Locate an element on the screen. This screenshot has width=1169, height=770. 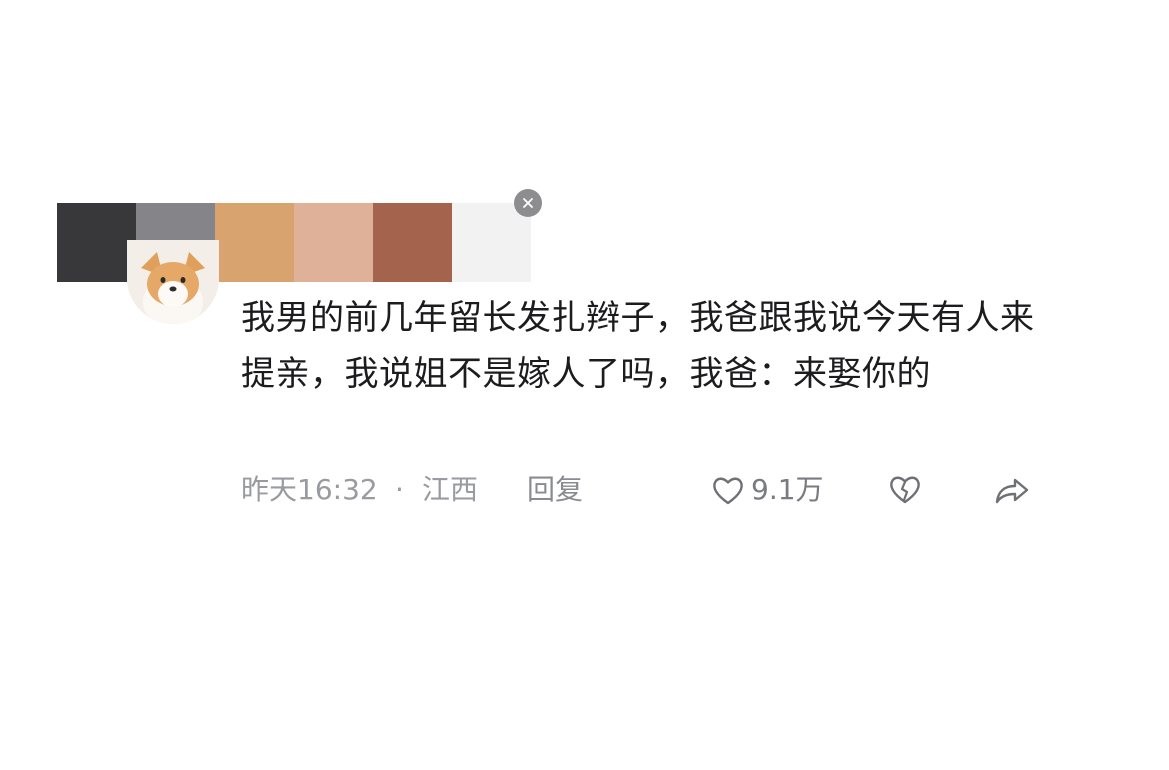
avatar is located at coordinates (173, 282).